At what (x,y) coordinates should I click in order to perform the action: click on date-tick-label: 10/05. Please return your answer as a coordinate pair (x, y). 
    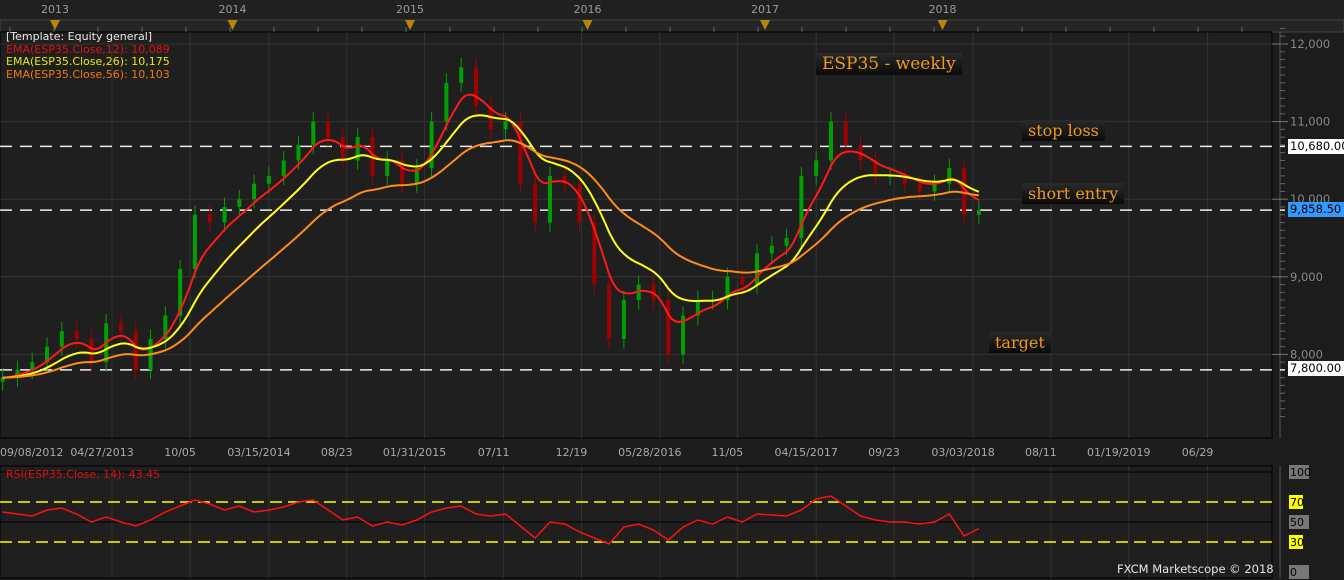
    Looking at the image, I should click on (180, 452).